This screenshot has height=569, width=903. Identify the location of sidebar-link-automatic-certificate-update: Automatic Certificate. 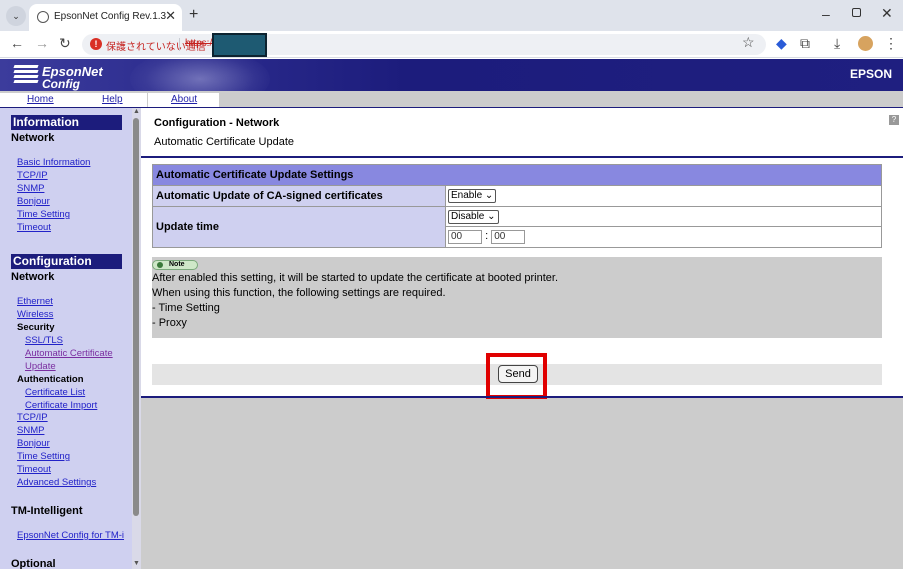
(69, 353).